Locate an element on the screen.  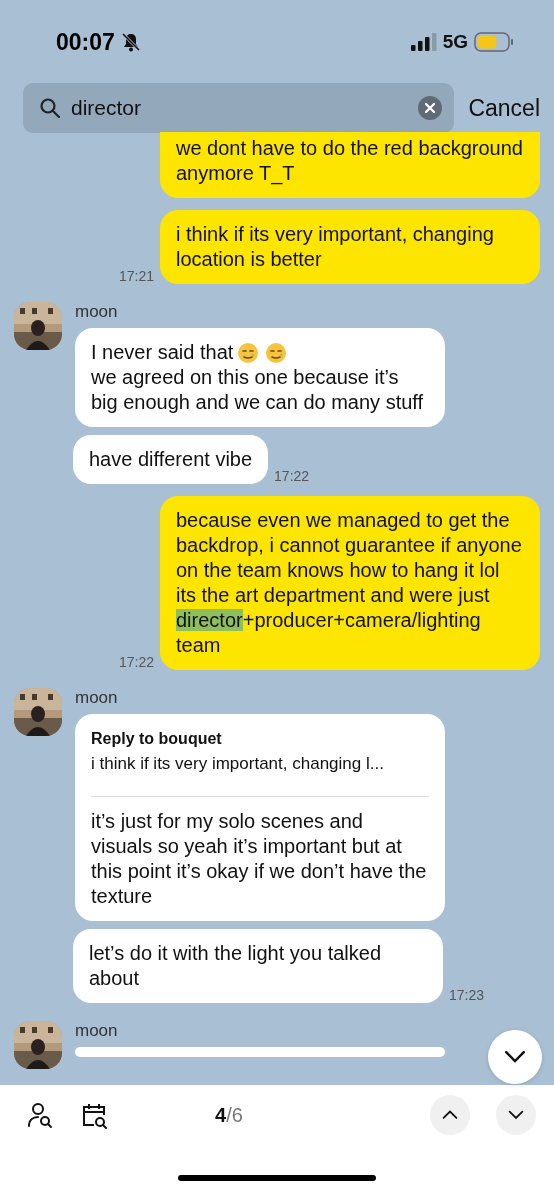
calendar-search-icon is located at coordinates (94, 1115).